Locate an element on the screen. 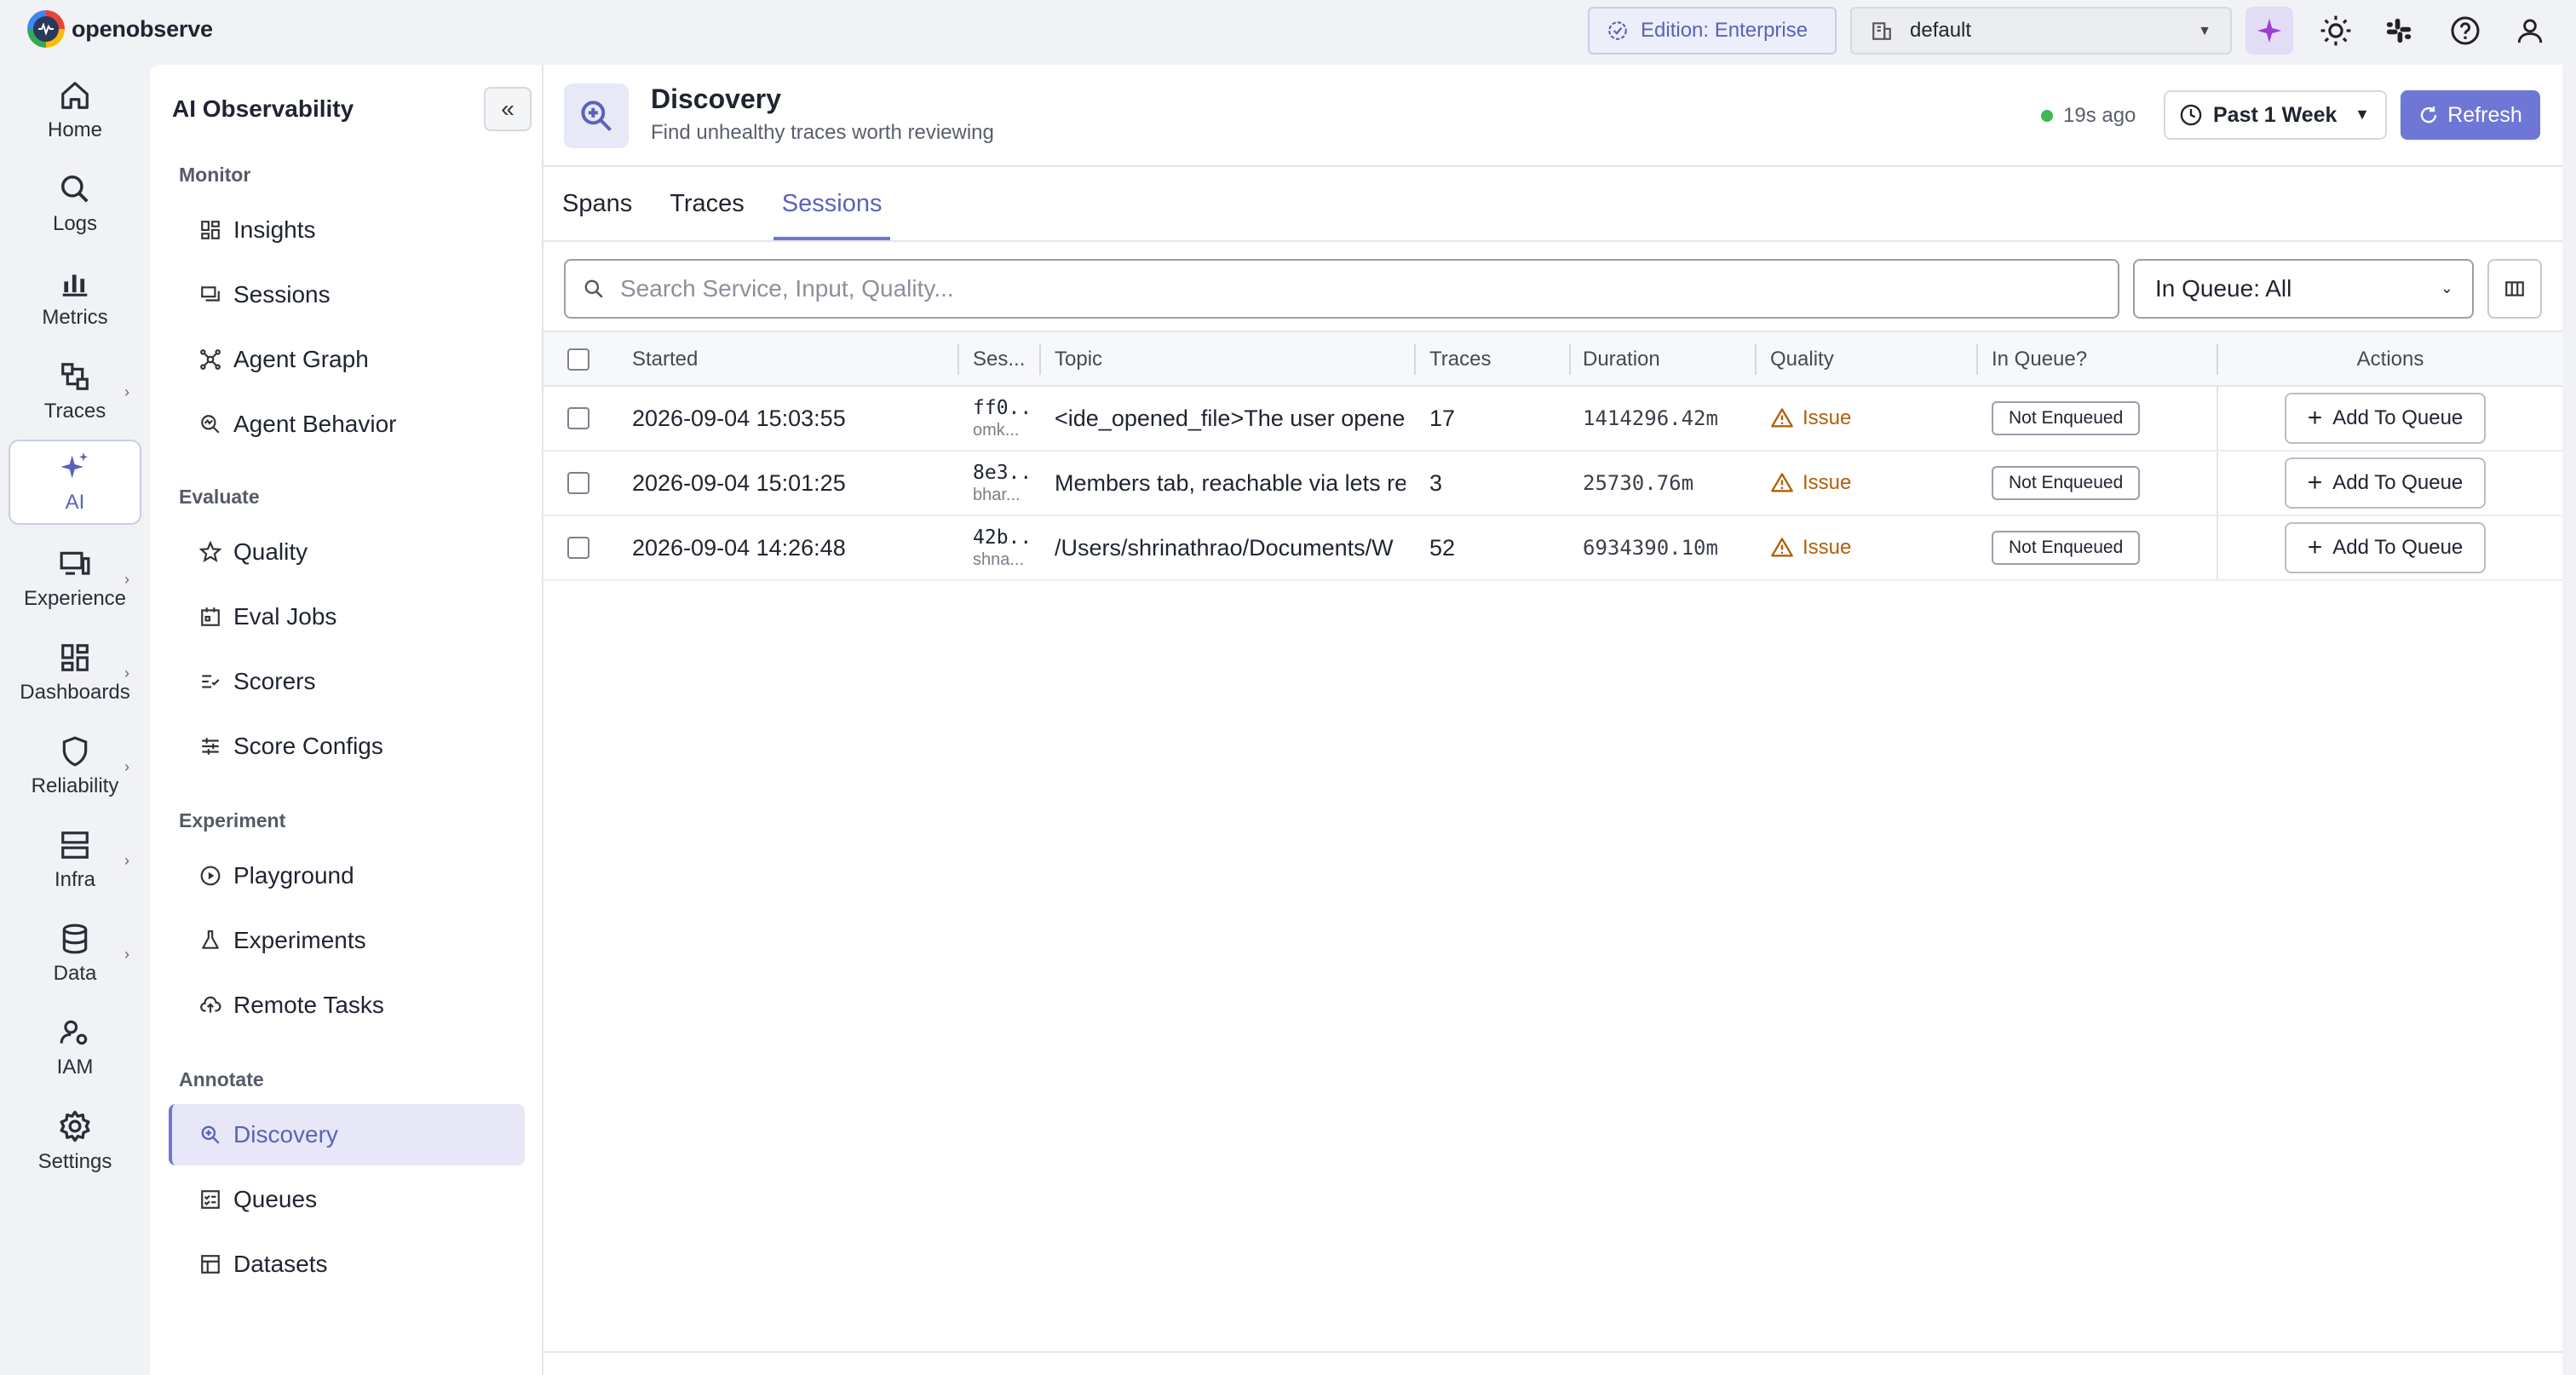 This screenshot has height=1375, width=2576. sun-icon is located at coordinates (2335, 30).